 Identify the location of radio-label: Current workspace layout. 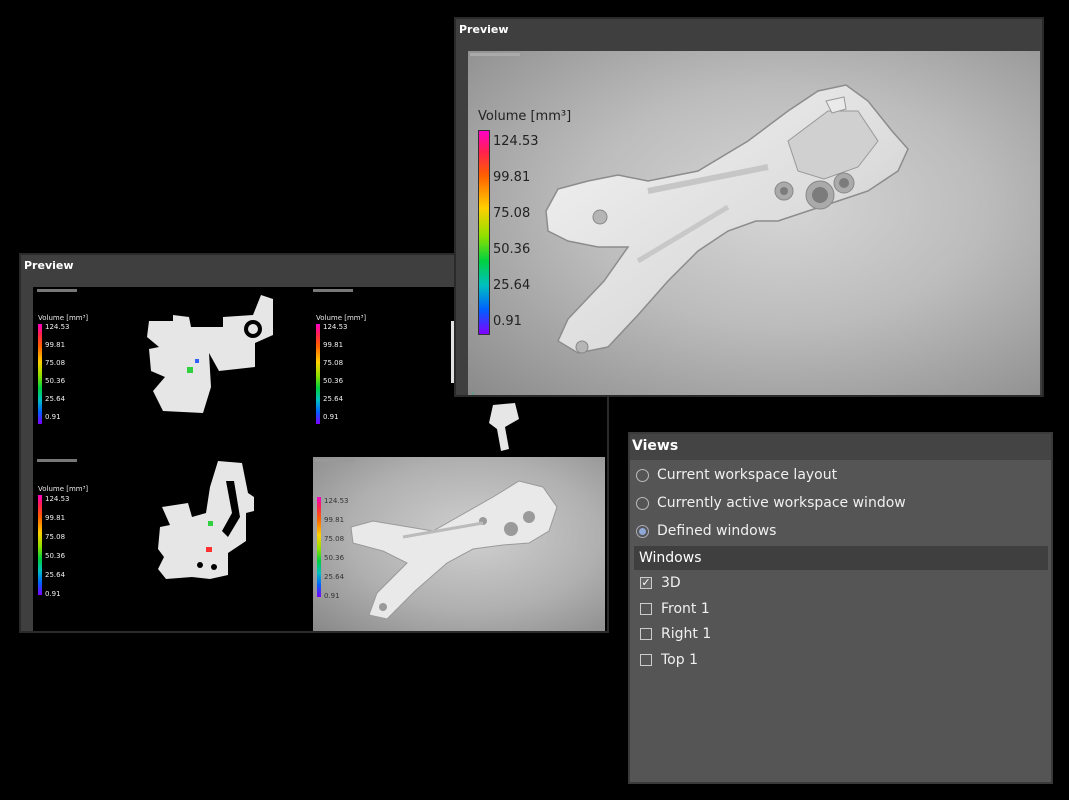
(747, 475).